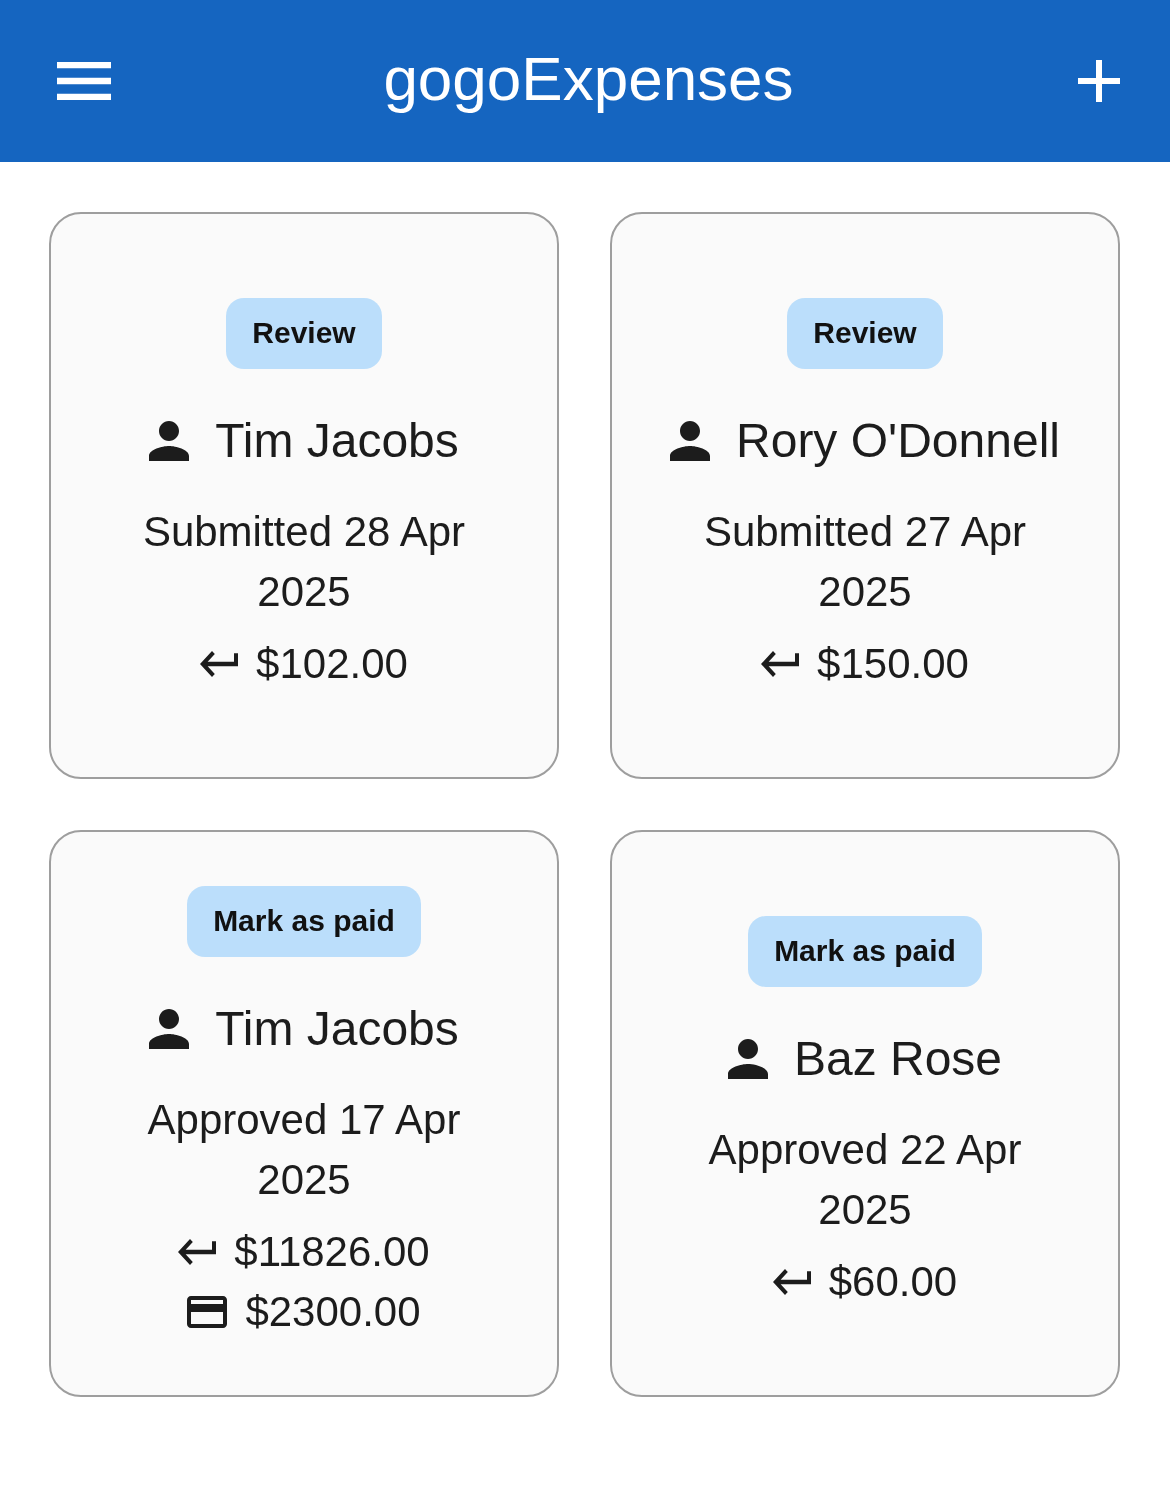  What do you see at coordinates (588, 78) in the screenshot?
I see `app-title: gogoExpenses` at bounding box center [588, 78].